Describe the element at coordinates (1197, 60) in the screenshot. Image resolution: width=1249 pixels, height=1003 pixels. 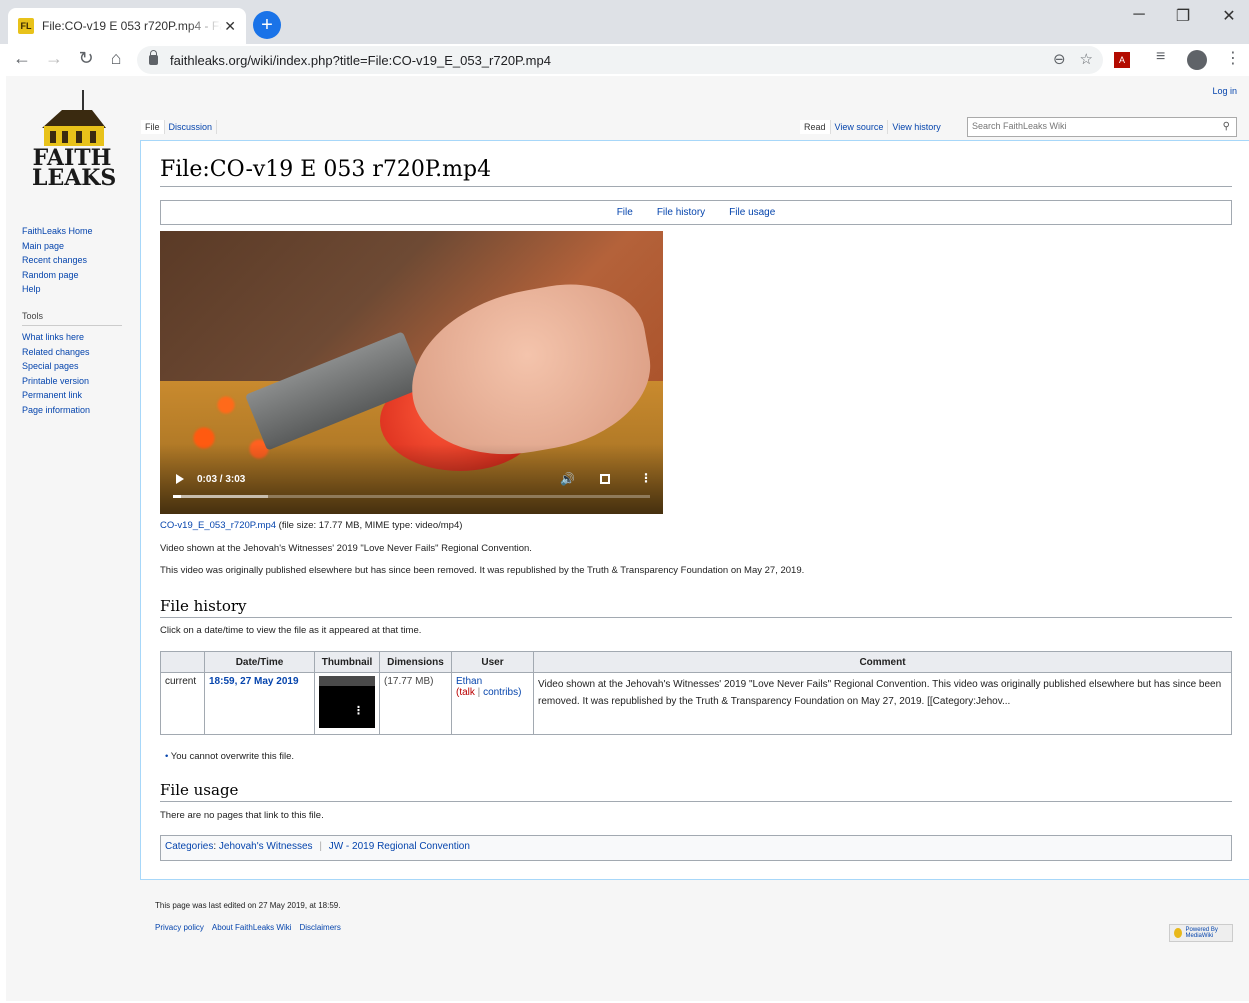
I see `profile-icon` at that location.